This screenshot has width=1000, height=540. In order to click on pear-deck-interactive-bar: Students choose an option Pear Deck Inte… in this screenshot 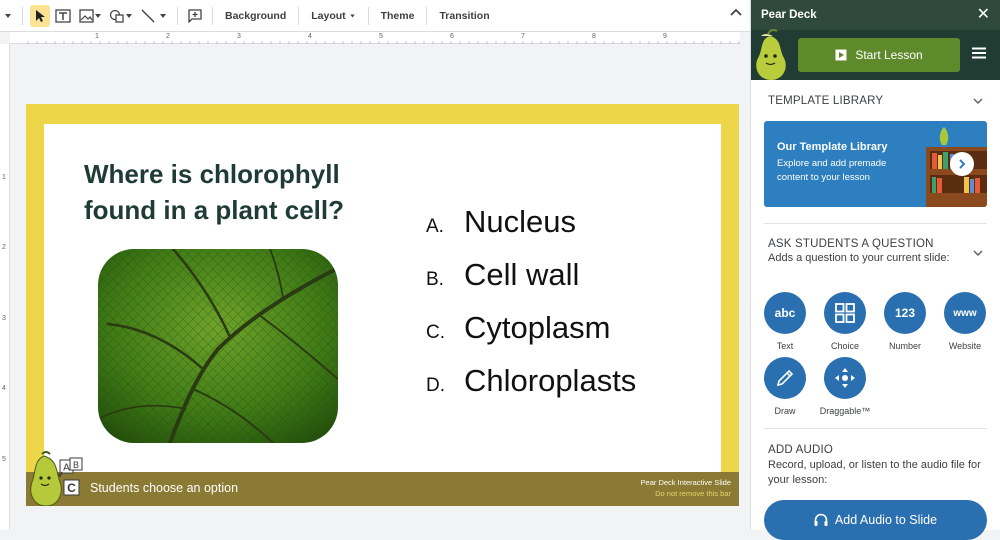, I will do `click(382, 489)`.